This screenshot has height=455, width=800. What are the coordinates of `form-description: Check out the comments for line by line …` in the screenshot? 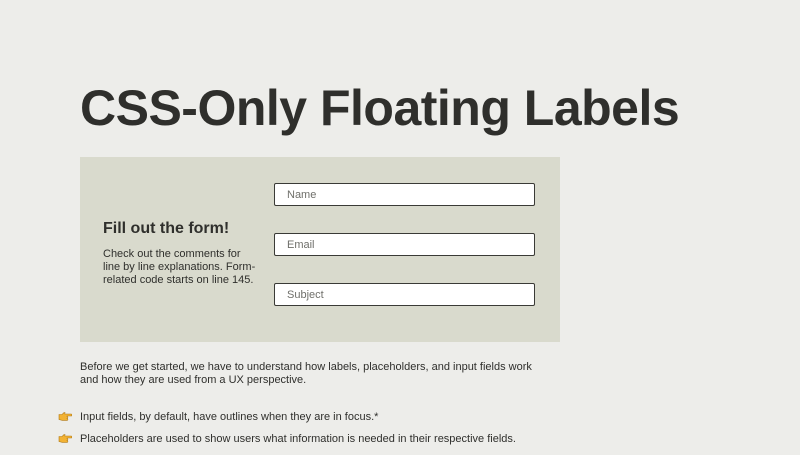 It's located at (179, 267).